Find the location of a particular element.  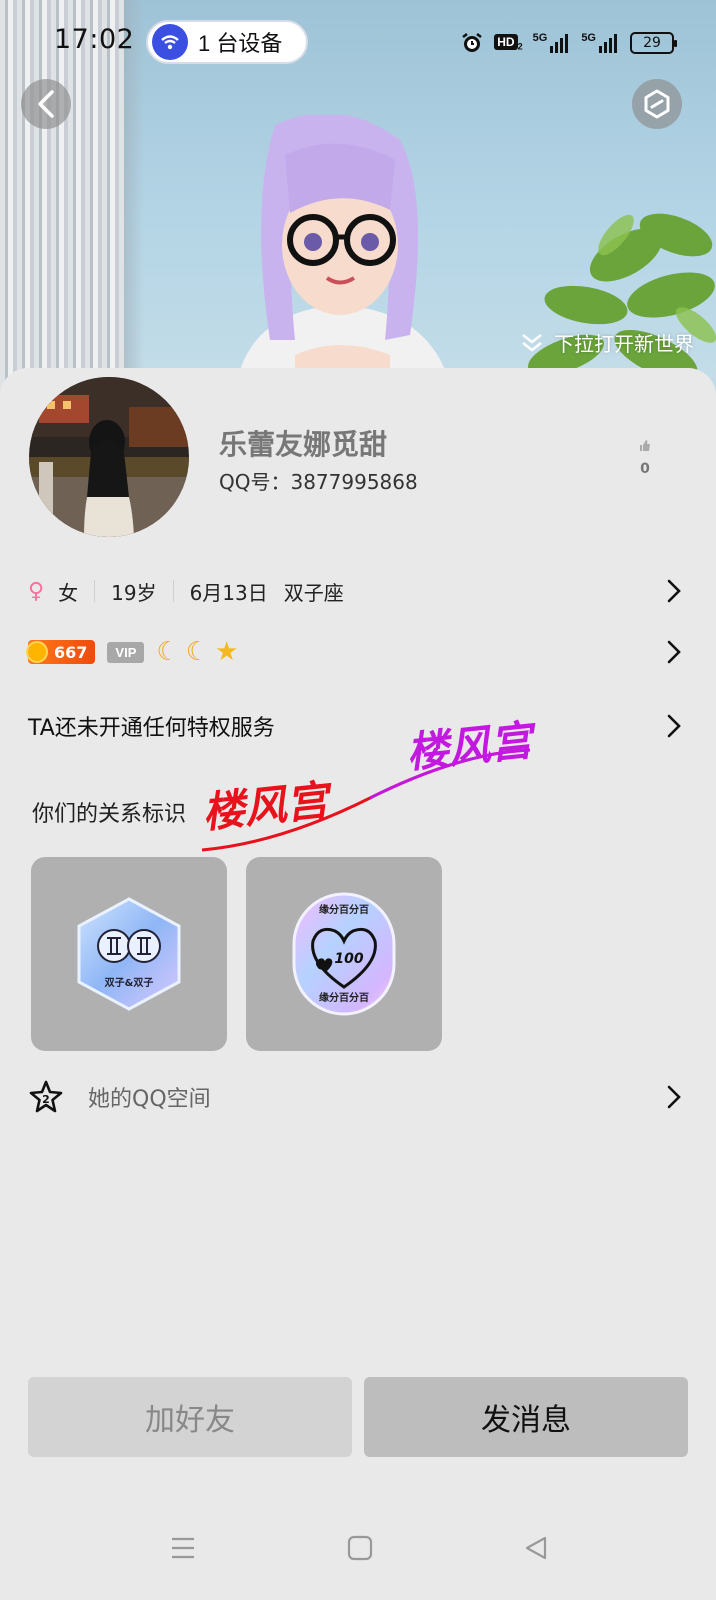

connected-devices-pill: 1 台设备 is located at coordinates (227, 42).